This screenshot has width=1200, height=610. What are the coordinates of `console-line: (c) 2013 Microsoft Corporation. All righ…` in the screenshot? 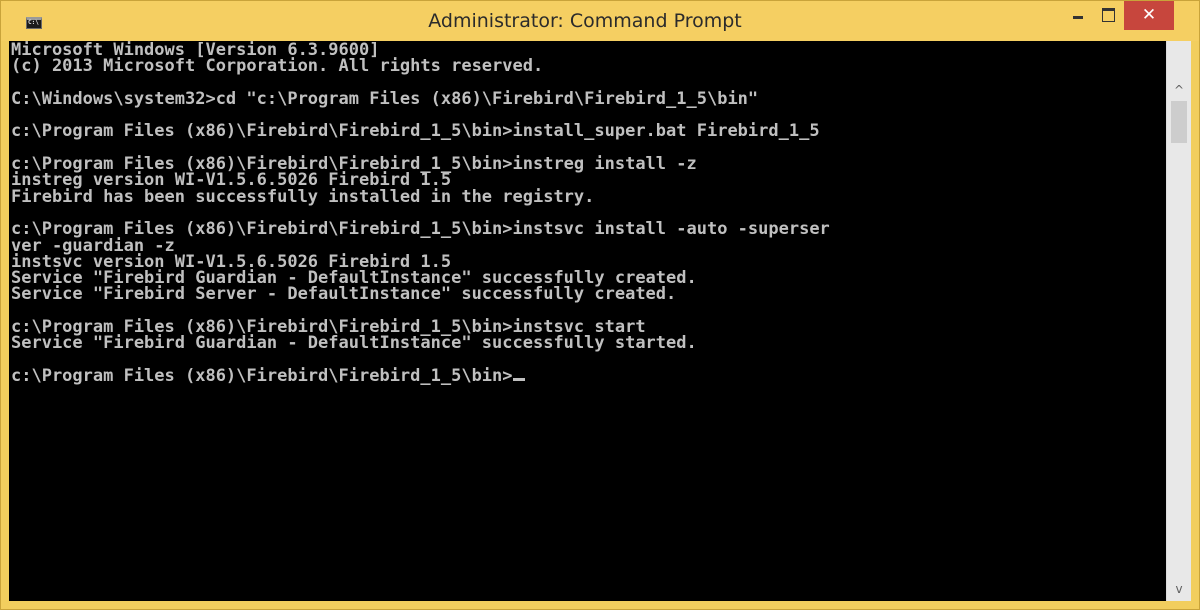 It's located at (277, 66).